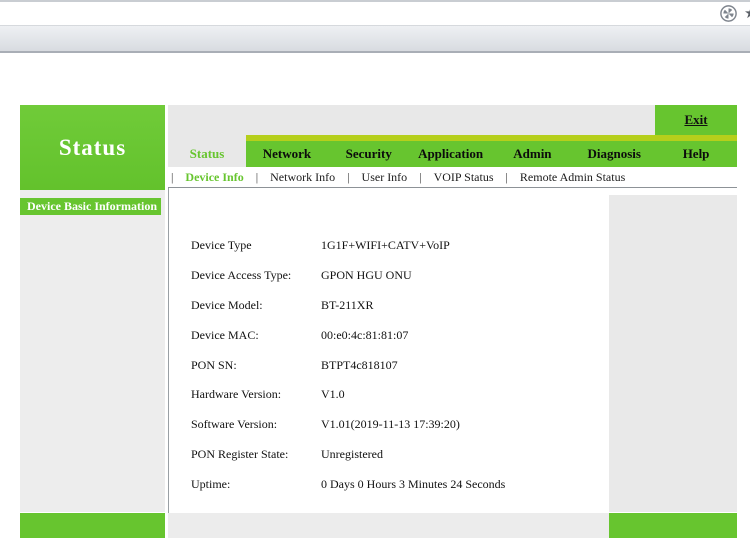 This screenshot has height=549, width=750. I want to click on exit-label: Exit, so click(696, 119).